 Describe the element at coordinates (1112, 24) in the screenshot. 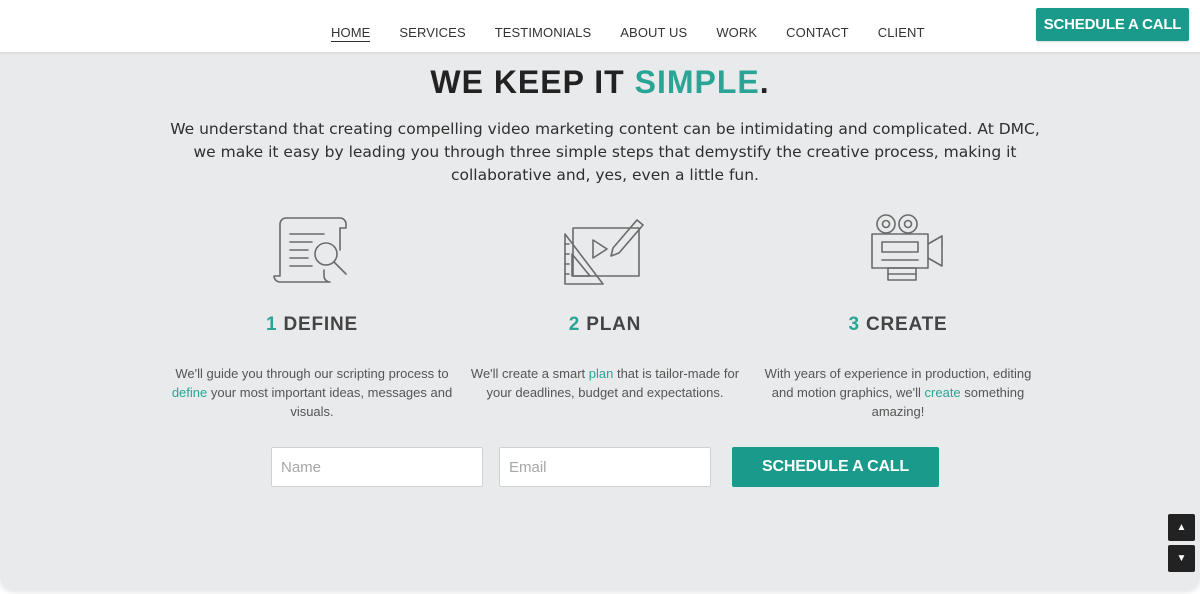

I see `nav-schedule-call-button: SCHEDULE A CALL` at that location.